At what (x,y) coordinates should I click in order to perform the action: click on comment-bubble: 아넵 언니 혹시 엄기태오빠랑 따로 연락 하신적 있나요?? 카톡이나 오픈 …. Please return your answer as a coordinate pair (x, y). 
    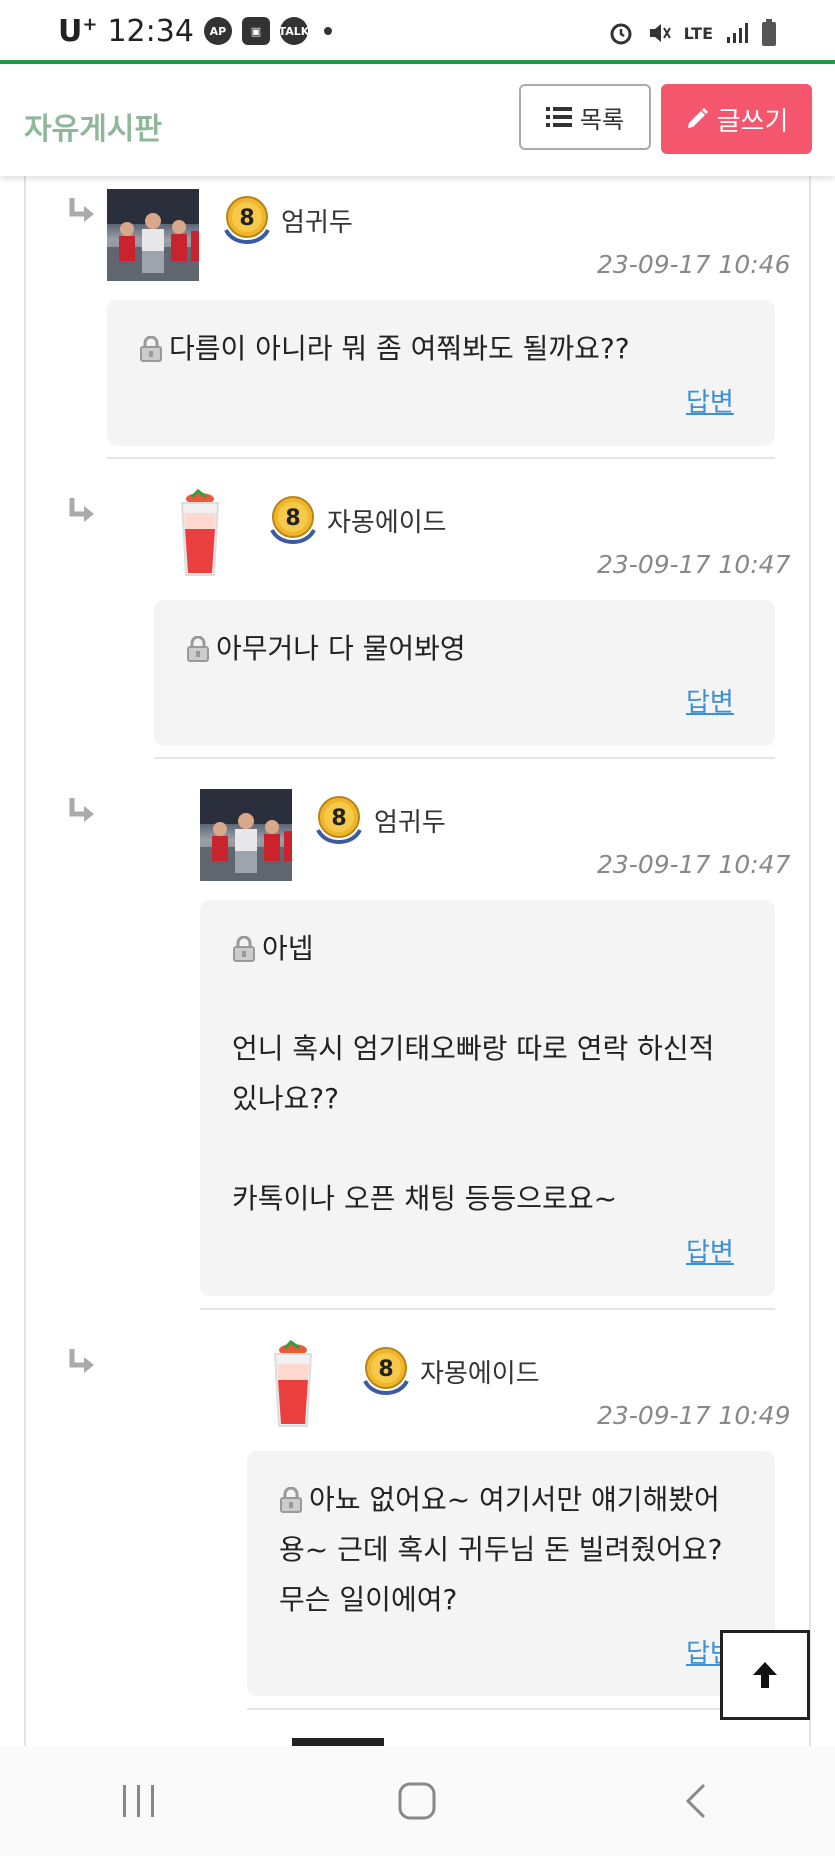
    Looking at the image, I should click on (487, 1098).